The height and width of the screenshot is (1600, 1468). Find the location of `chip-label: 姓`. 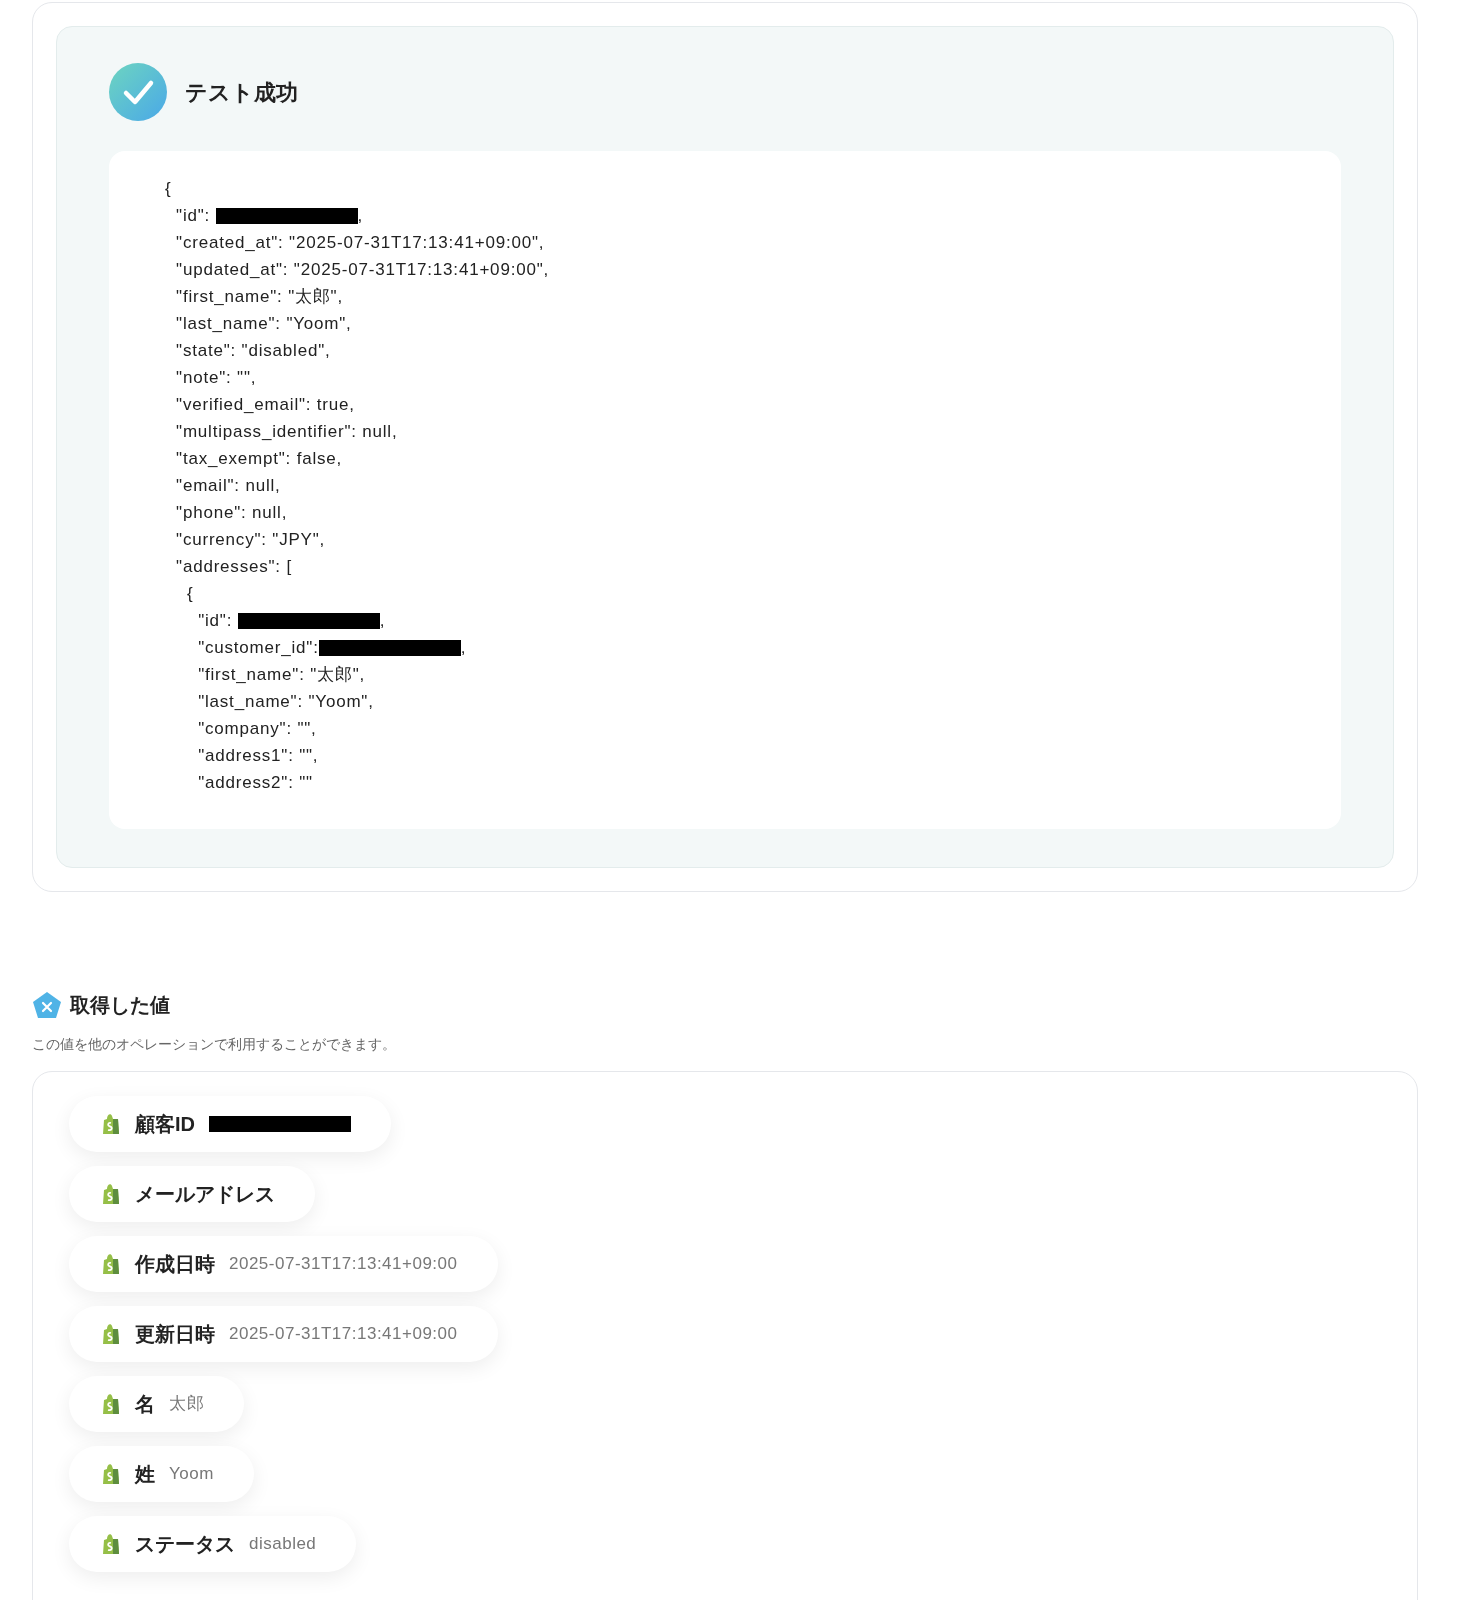

chip-label: 姓 is located at coordinates (145, 1474).